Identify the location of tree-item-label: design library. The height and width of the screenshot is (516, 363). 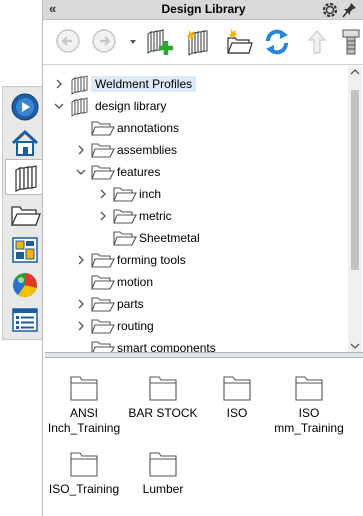
(131, 106).